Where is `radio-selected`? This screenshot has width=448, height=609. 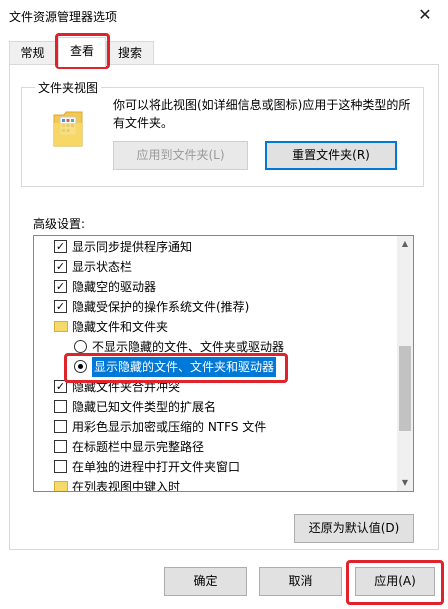
radio-selected is located at coordinates (80, 366).